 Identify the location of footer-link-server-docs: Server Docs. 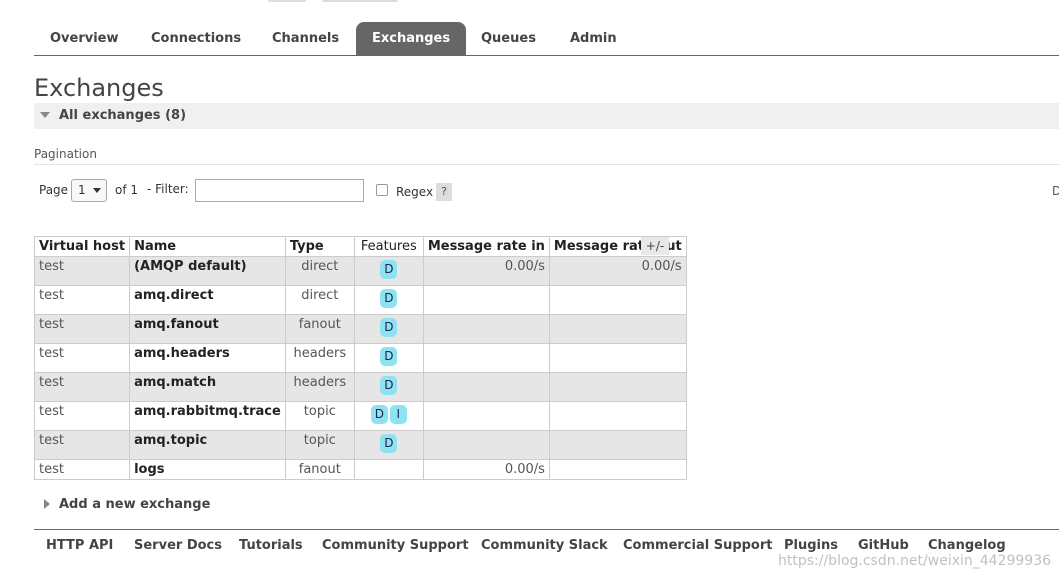
(178, 545).